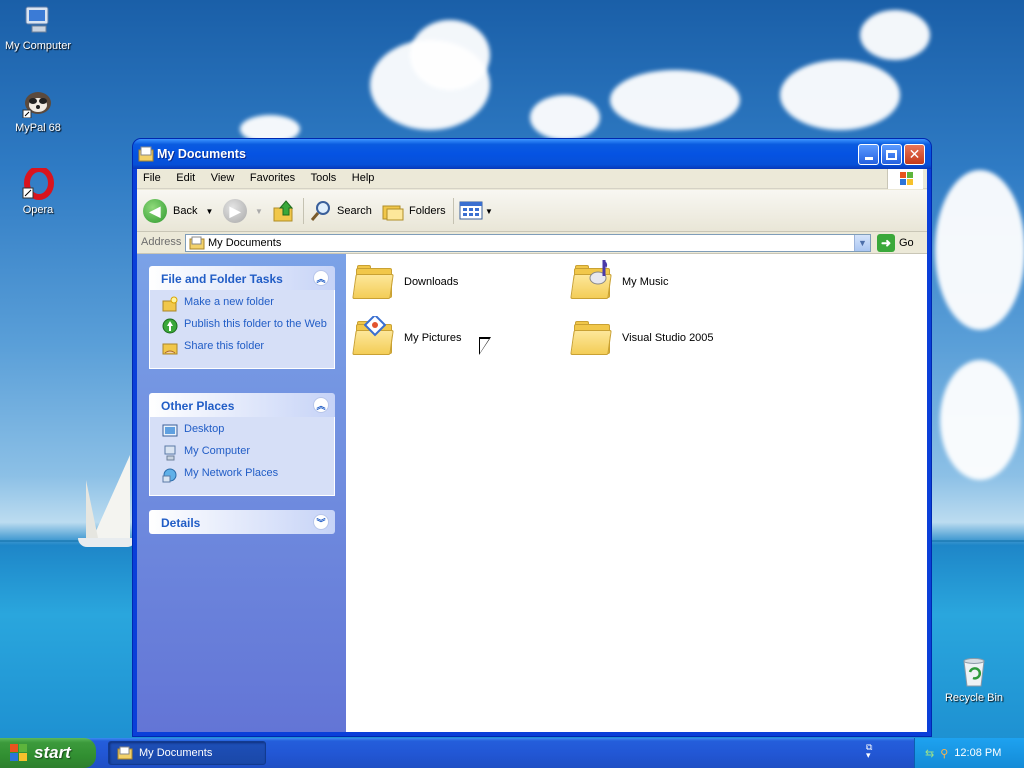 Image resolution: width=1024 pixels, height=768 pixels. I want to click on search-button: Search, so click(340, 211).